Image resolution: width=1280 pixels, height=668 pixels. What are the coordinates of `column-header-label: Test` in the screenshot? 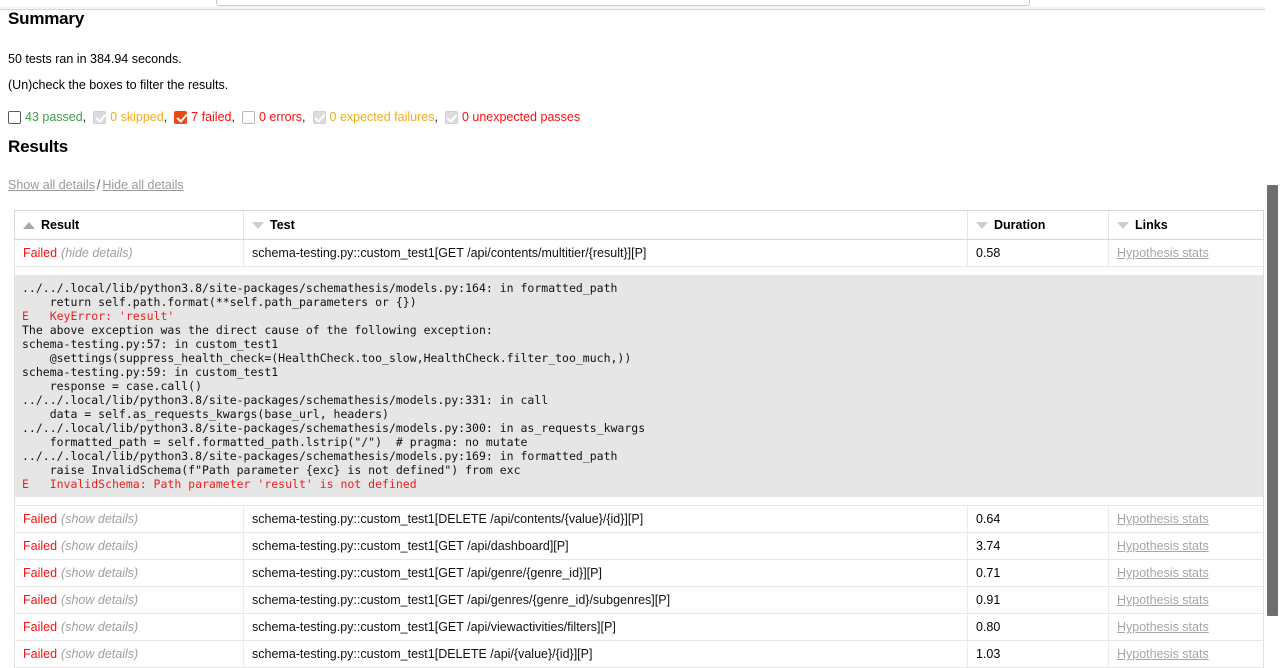 It's located at (282, 225).